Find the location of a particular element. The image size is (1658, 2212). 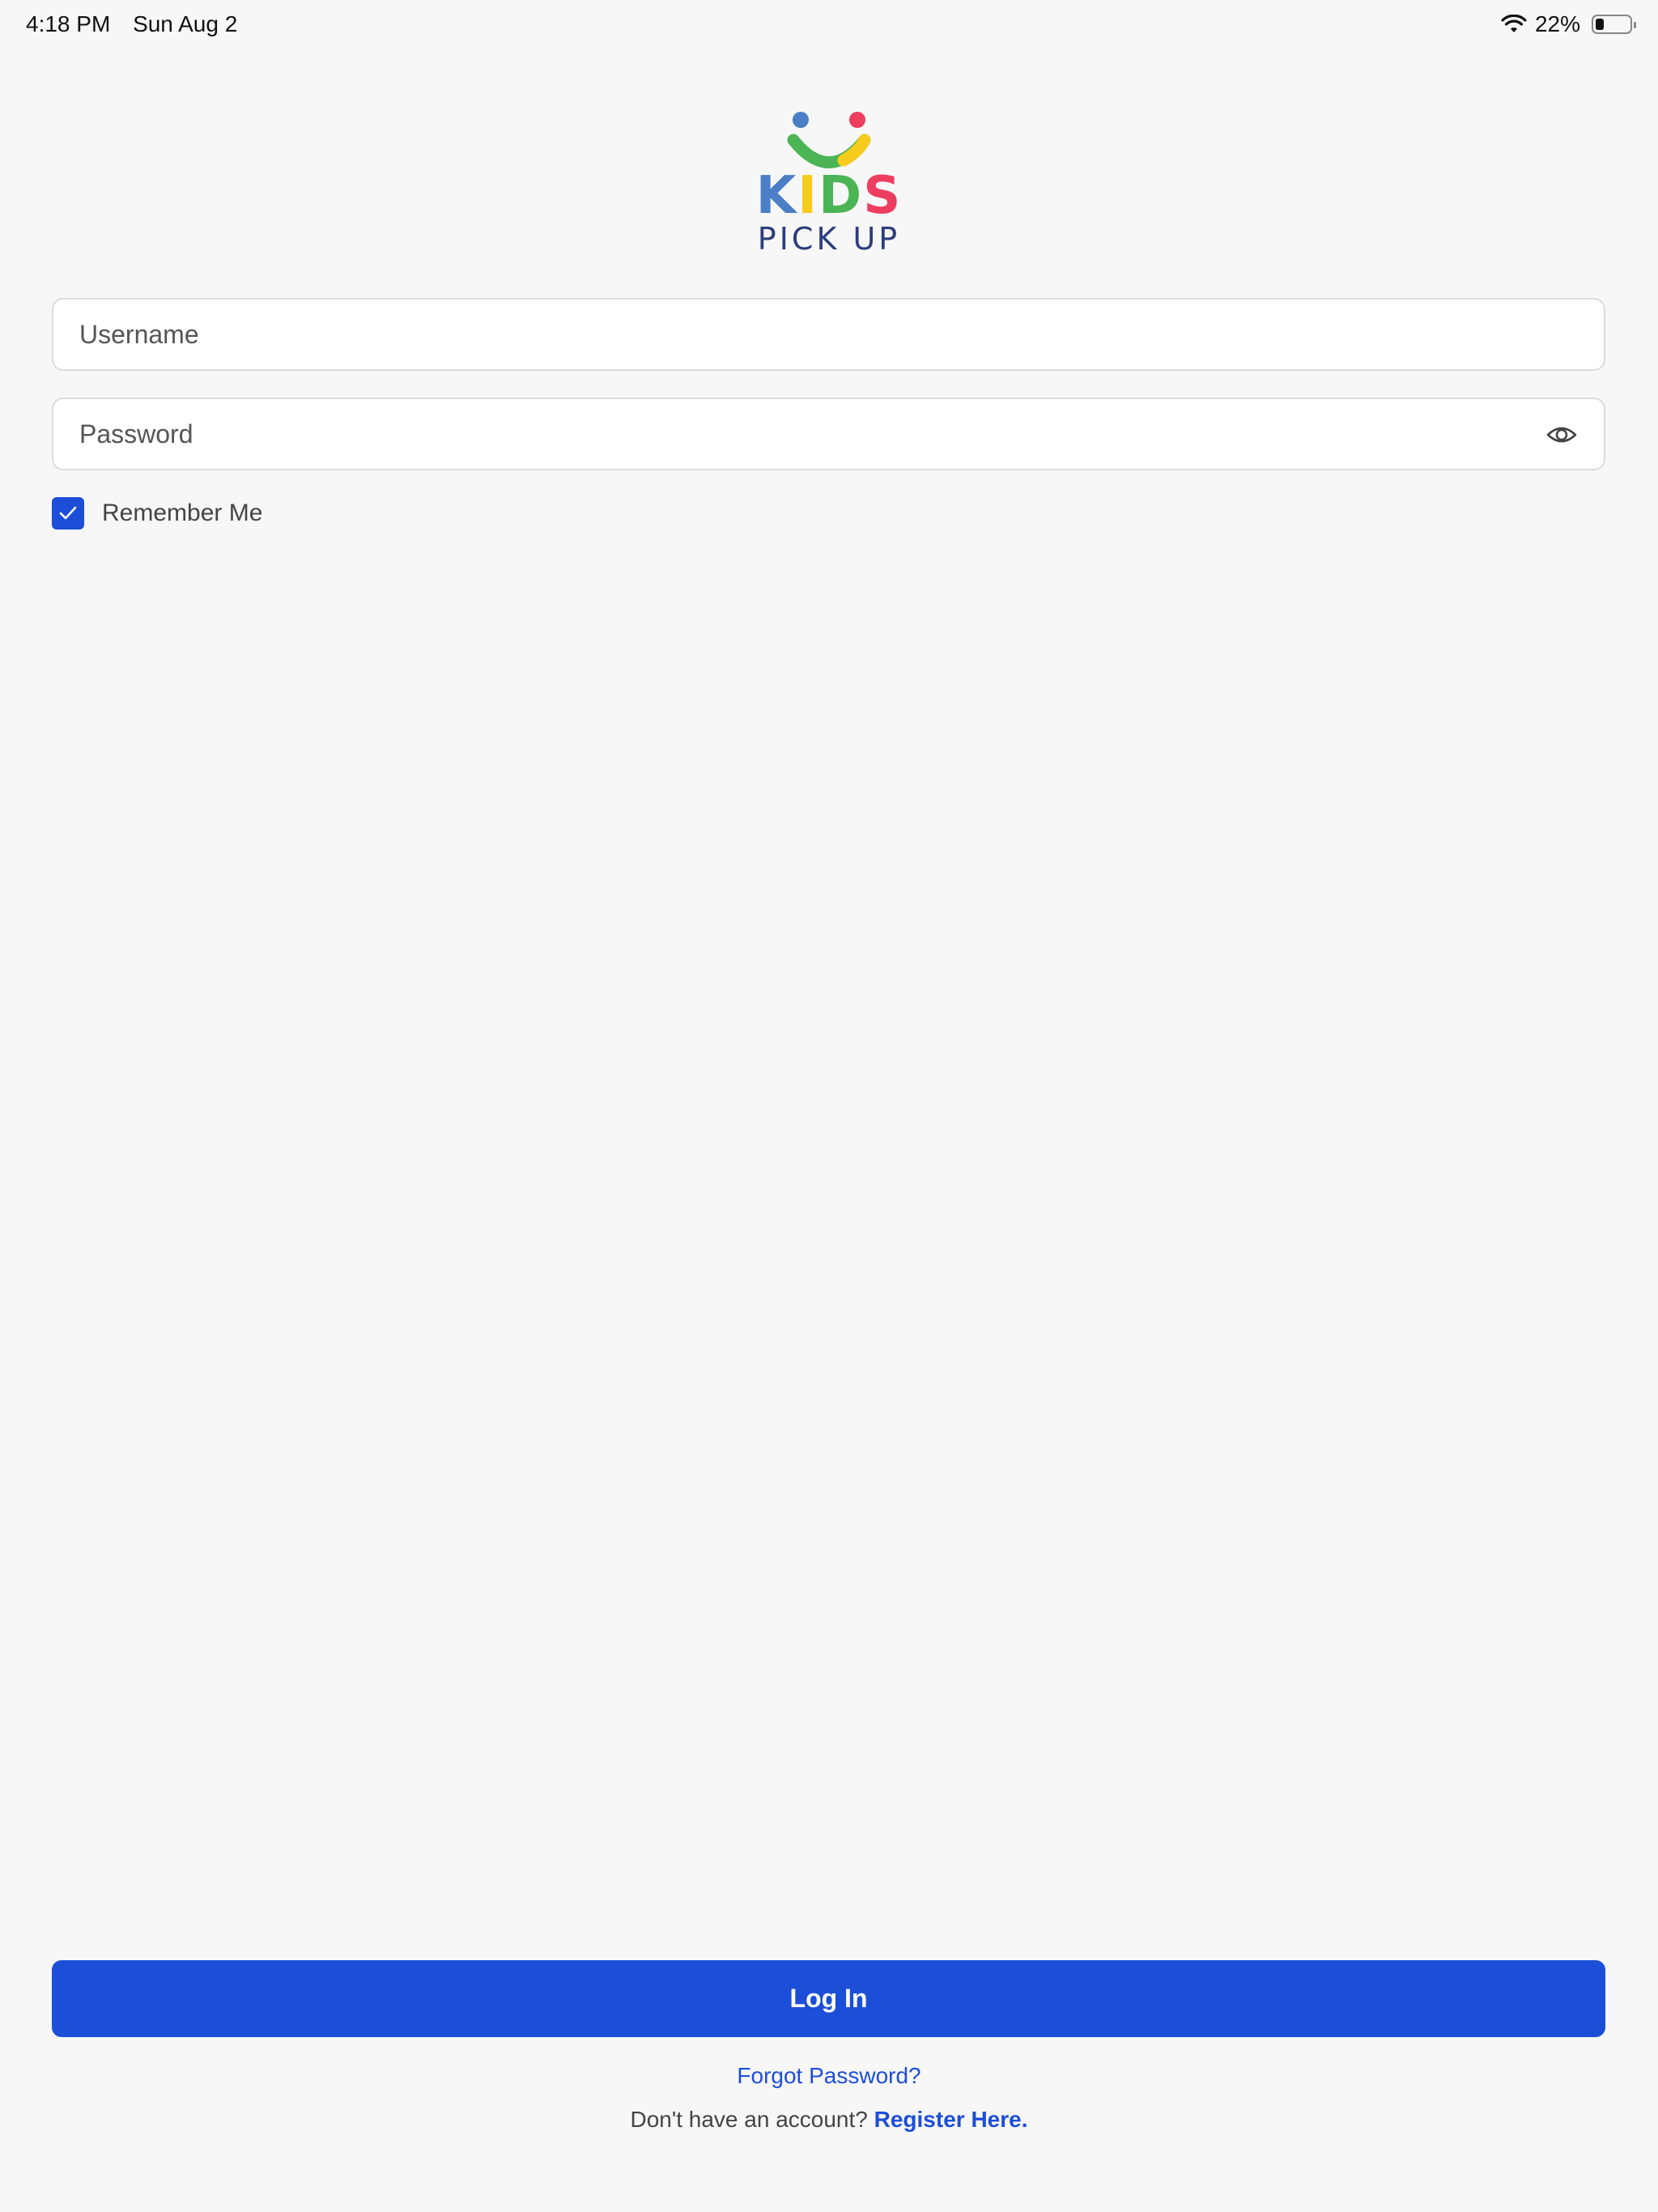

login-button: Log In is located at coordinates (828, 1998).